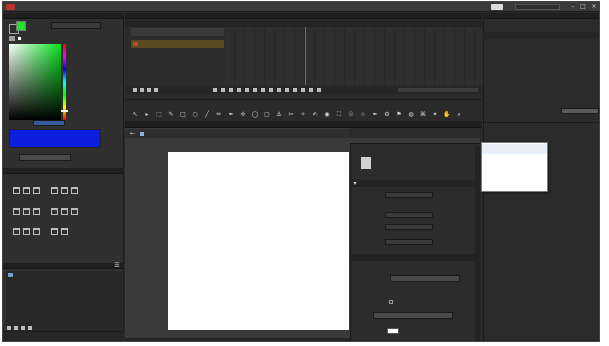  Describe the element at coordinates (411, 115) in the screenshot. I see `tool-icon: ◍` at that location.